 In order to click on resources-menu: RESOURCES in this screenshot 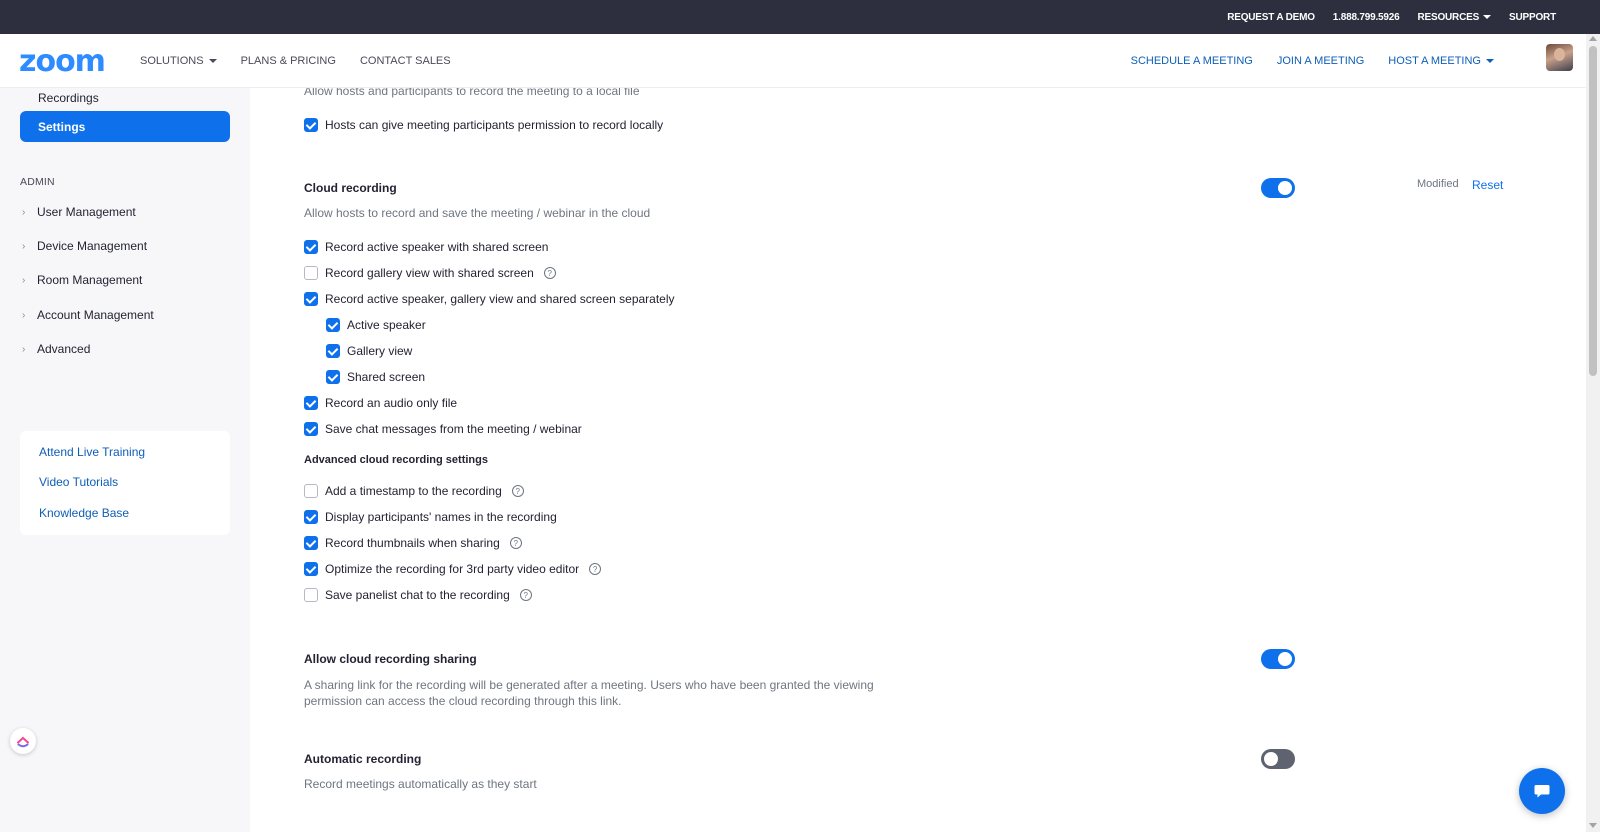, I will do `click(1455, 17)`.